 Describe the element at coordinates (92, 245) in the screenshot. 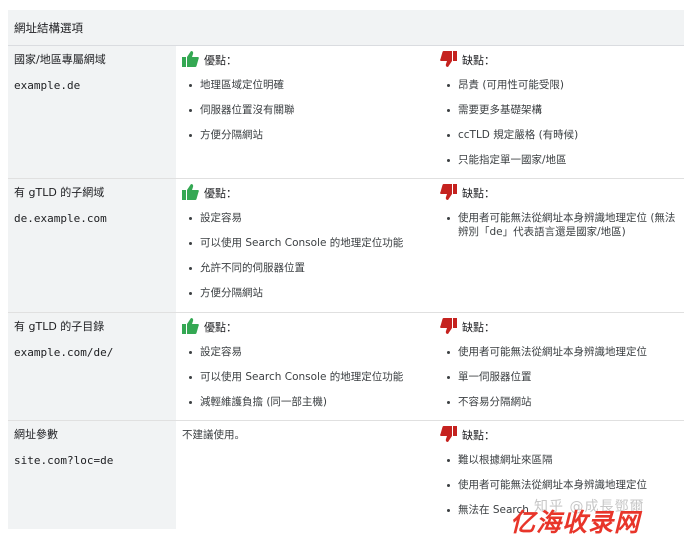

I see `option-cell: 有 gTLD 的子網域 de.example.com` at that location.